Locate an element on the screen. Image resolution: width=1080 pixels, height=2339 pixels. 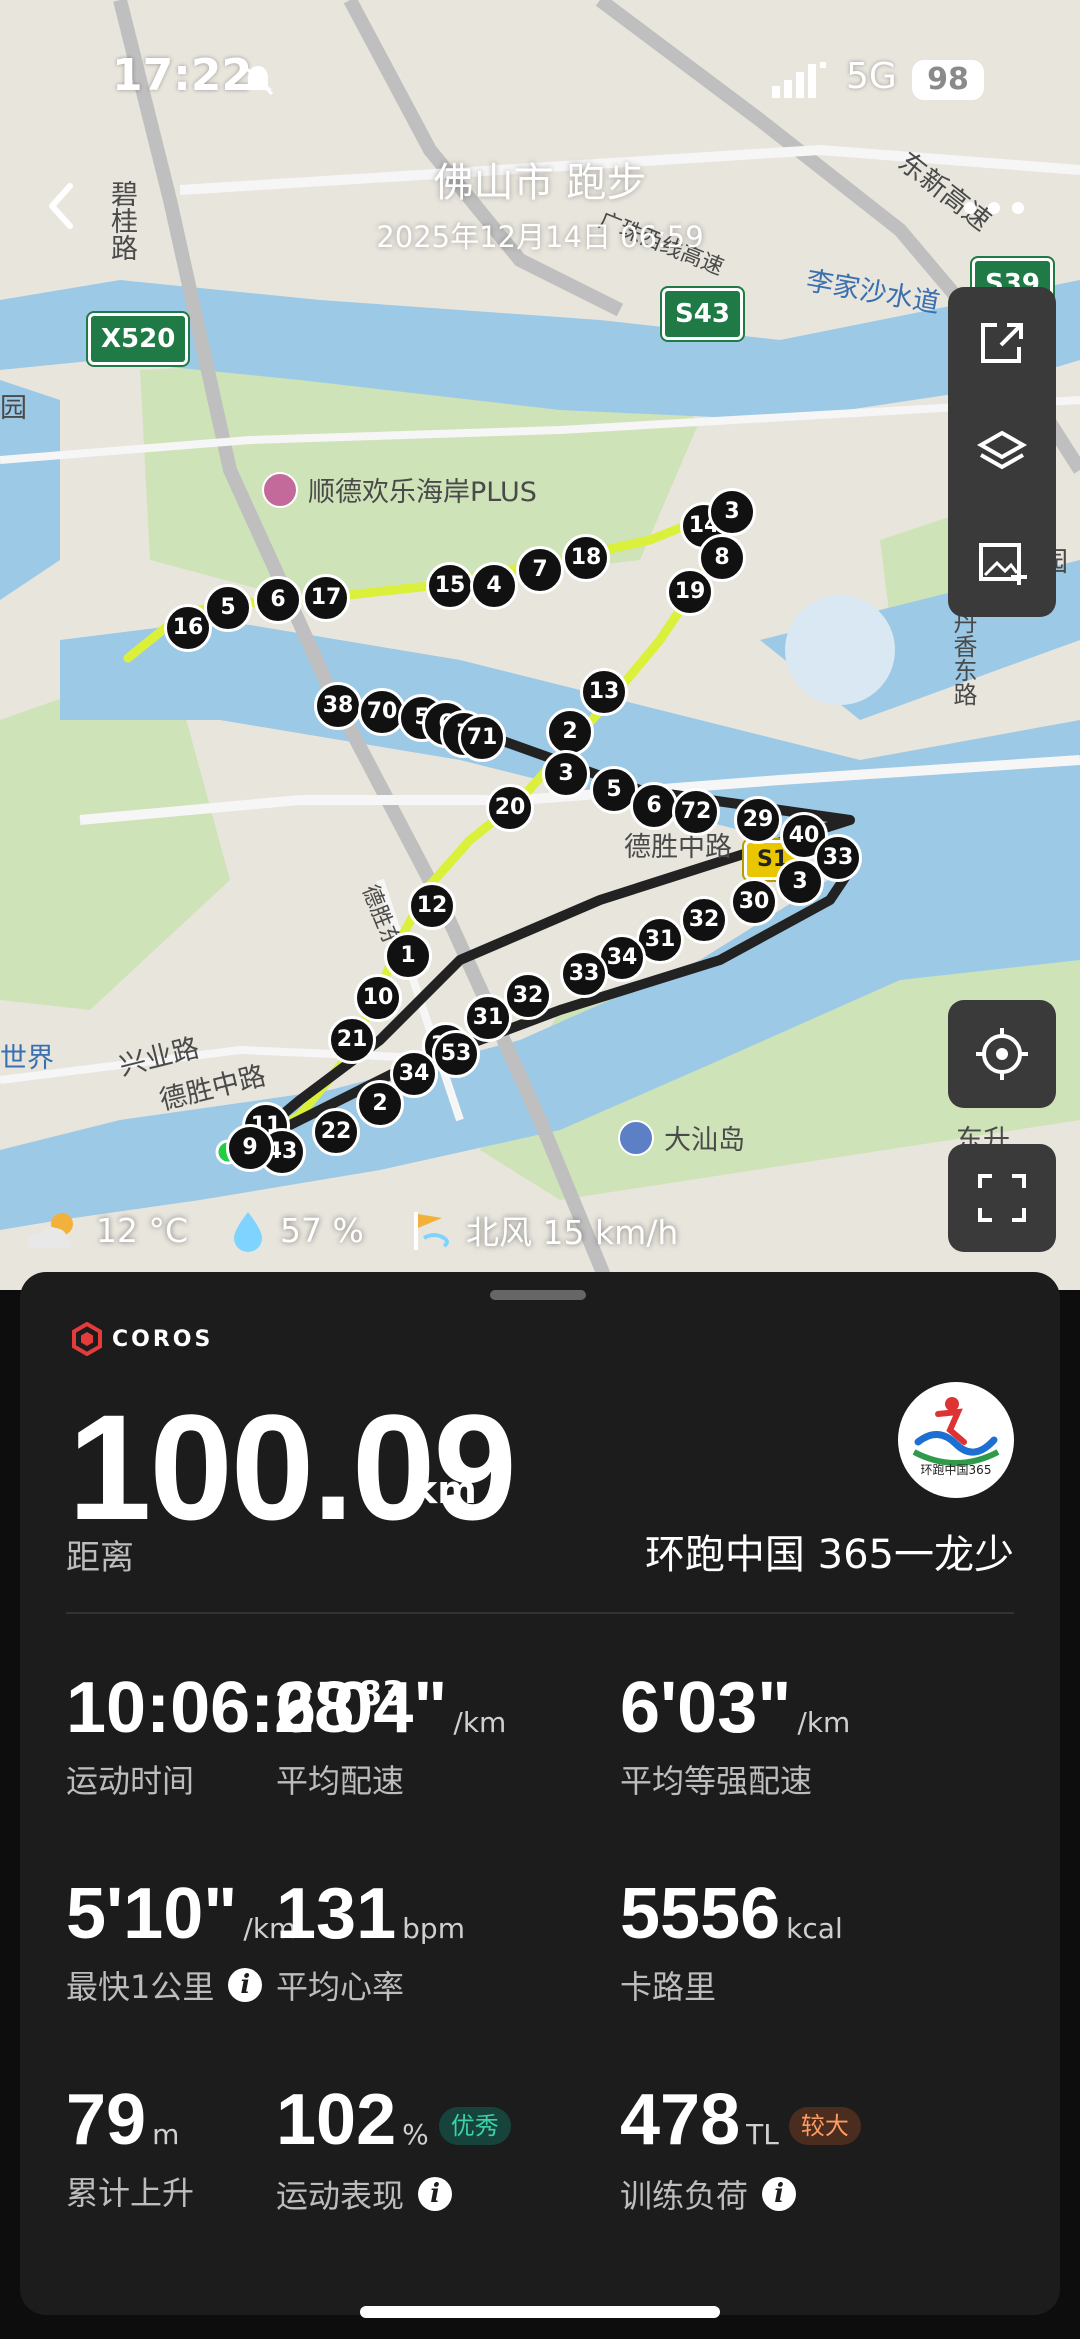
weather-temperature: 12 °C is located at coordinates (106, 1230).